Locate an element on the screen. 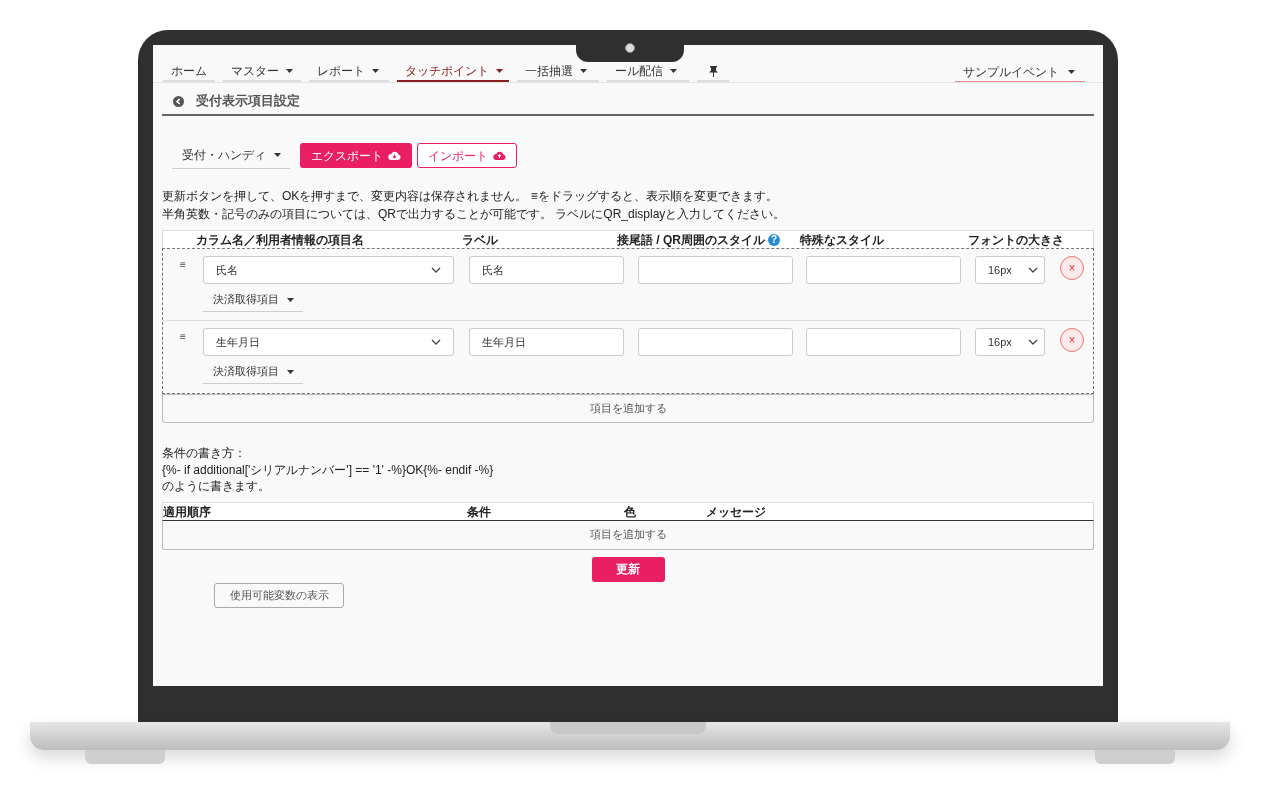 The height and width of the screenshot is (801, 1264). page-title: 受付表示項目設定 is located at coordinates (248, 101).